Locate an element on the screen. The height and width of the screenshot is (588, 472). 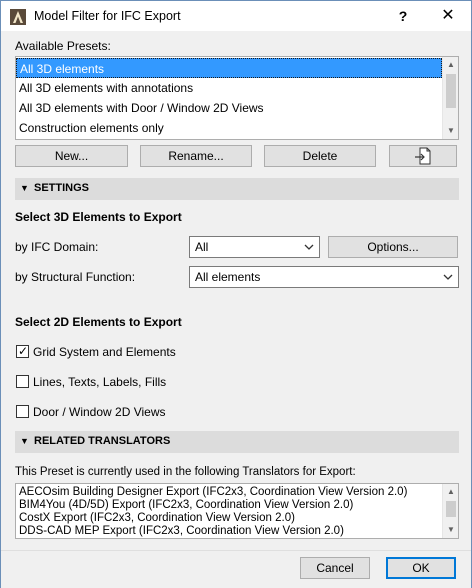
preset-item-annotations: All 3D elements with annotations is located at coordinates (229, 88).